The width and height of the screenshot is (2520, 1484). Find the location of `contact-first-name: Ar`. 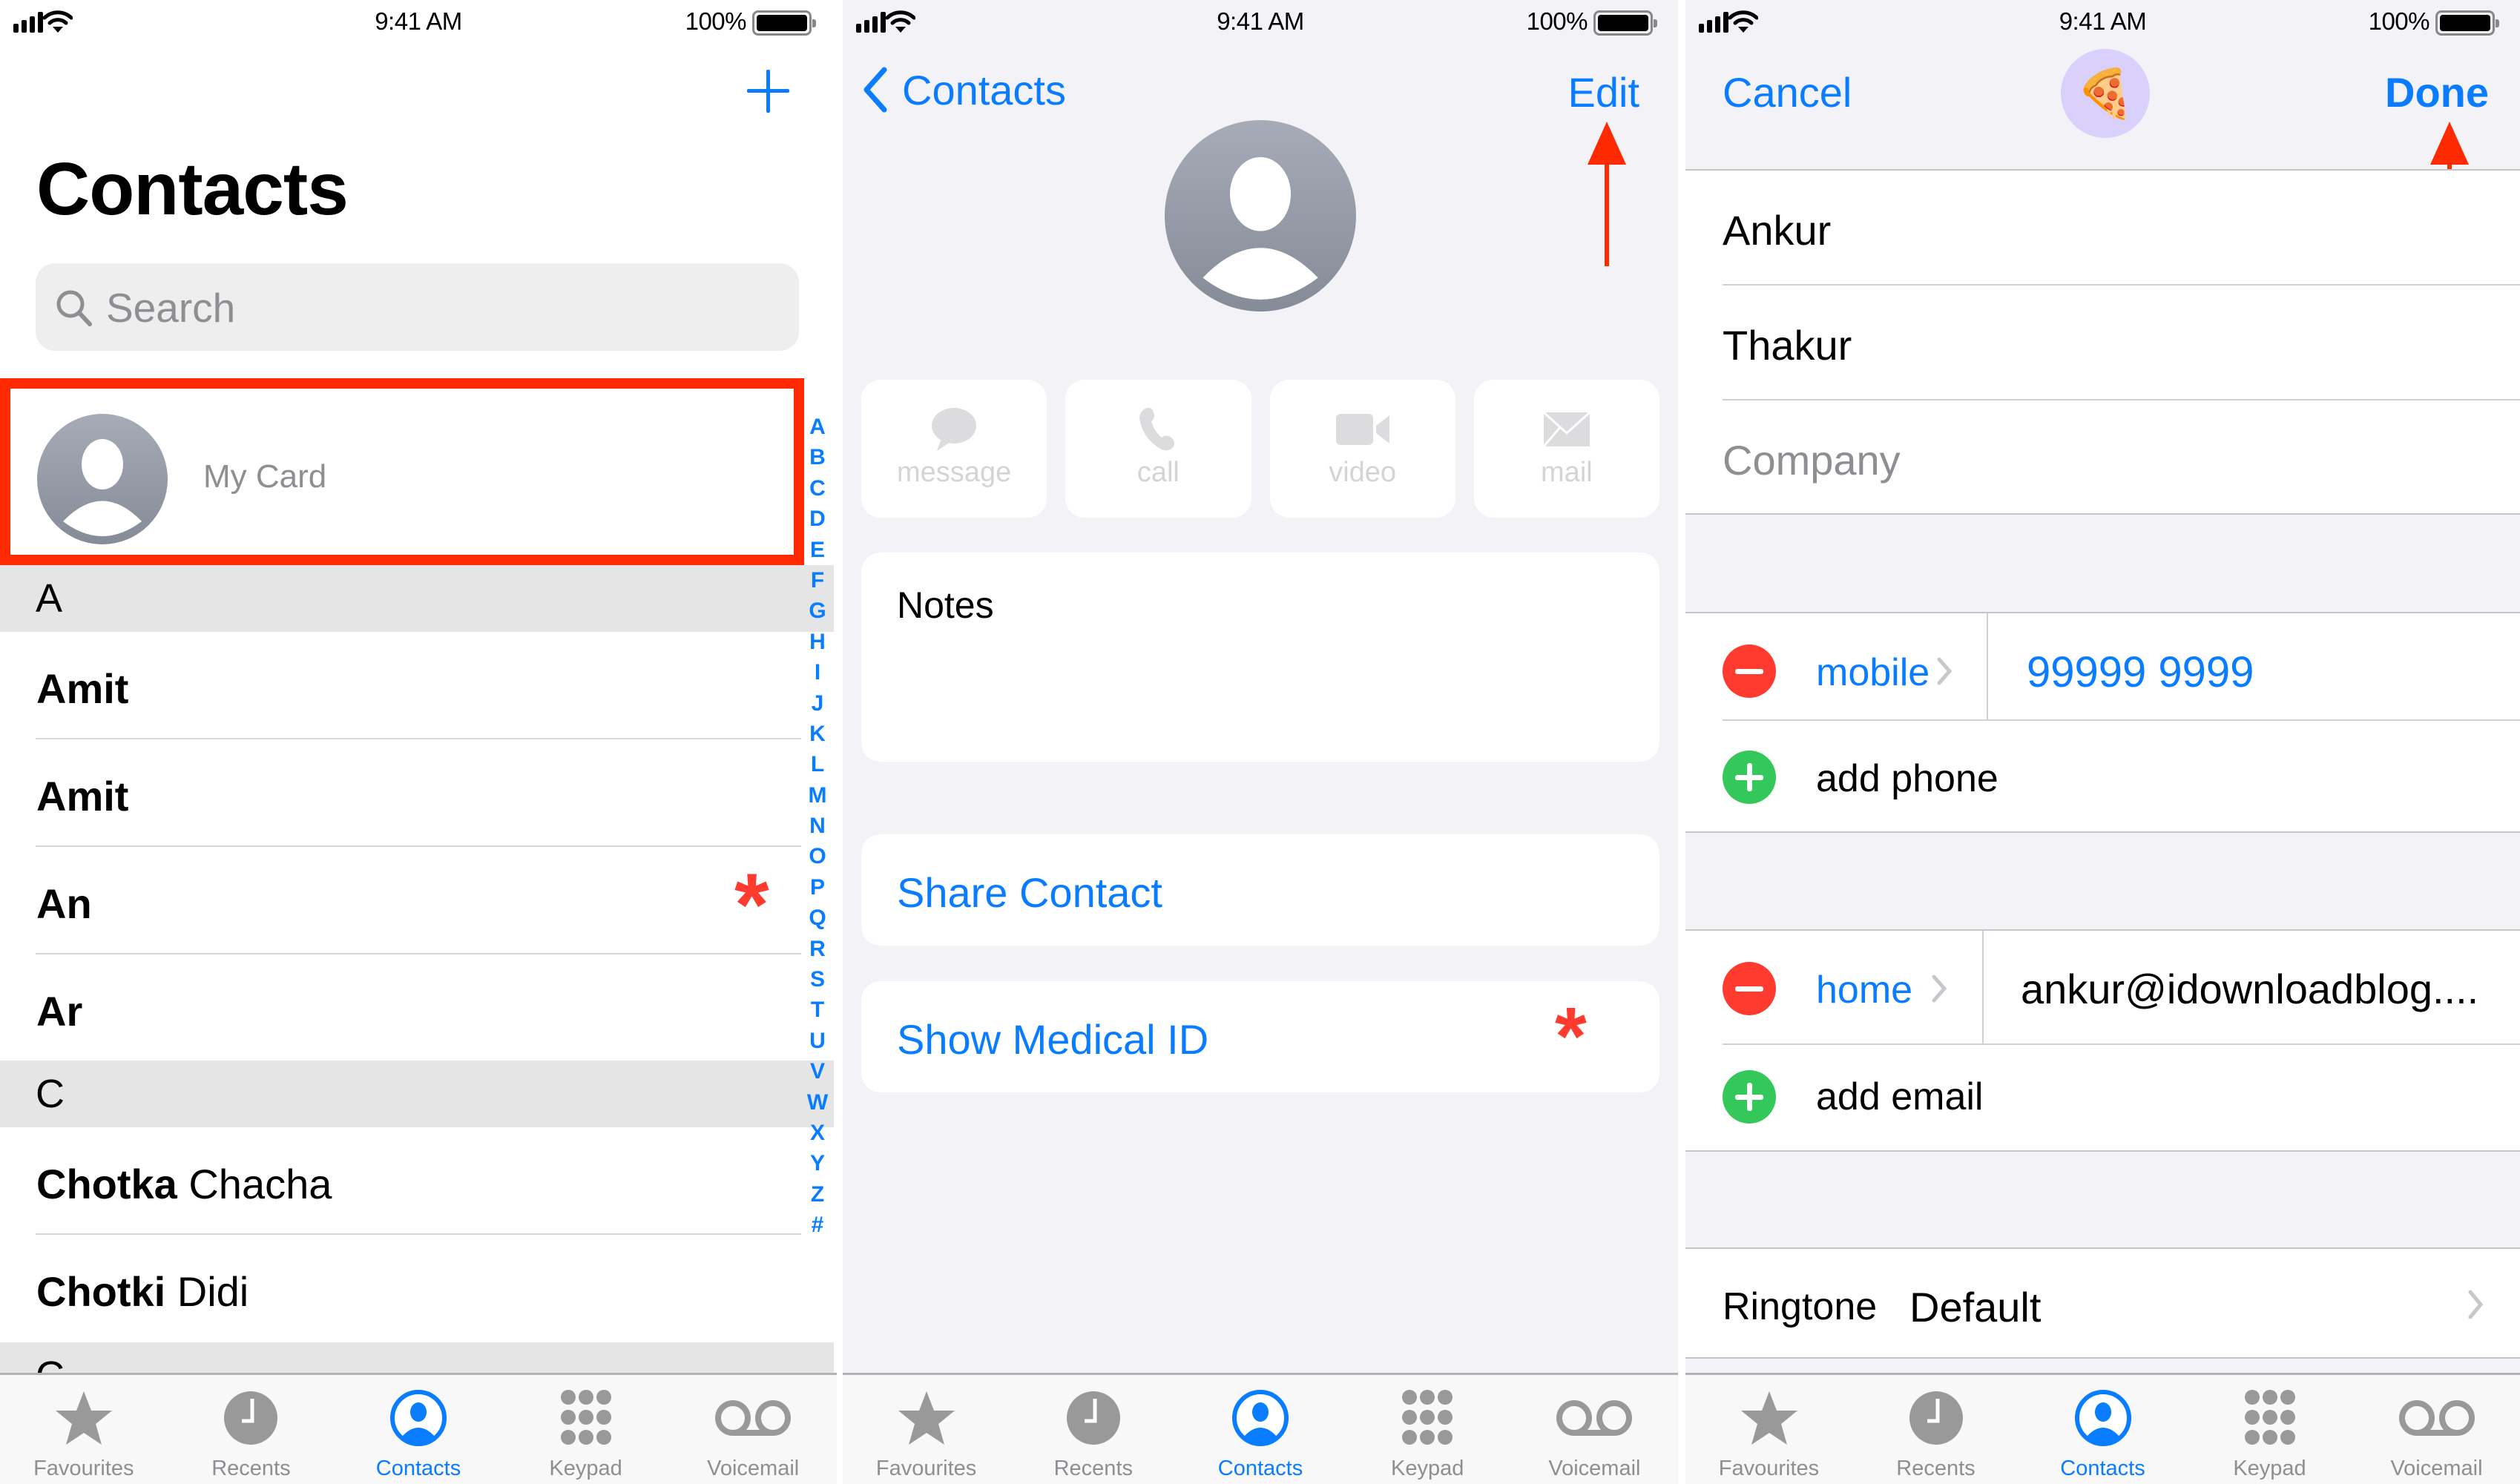

contact-first-name: Ar is located at coordinates (59, 1012).